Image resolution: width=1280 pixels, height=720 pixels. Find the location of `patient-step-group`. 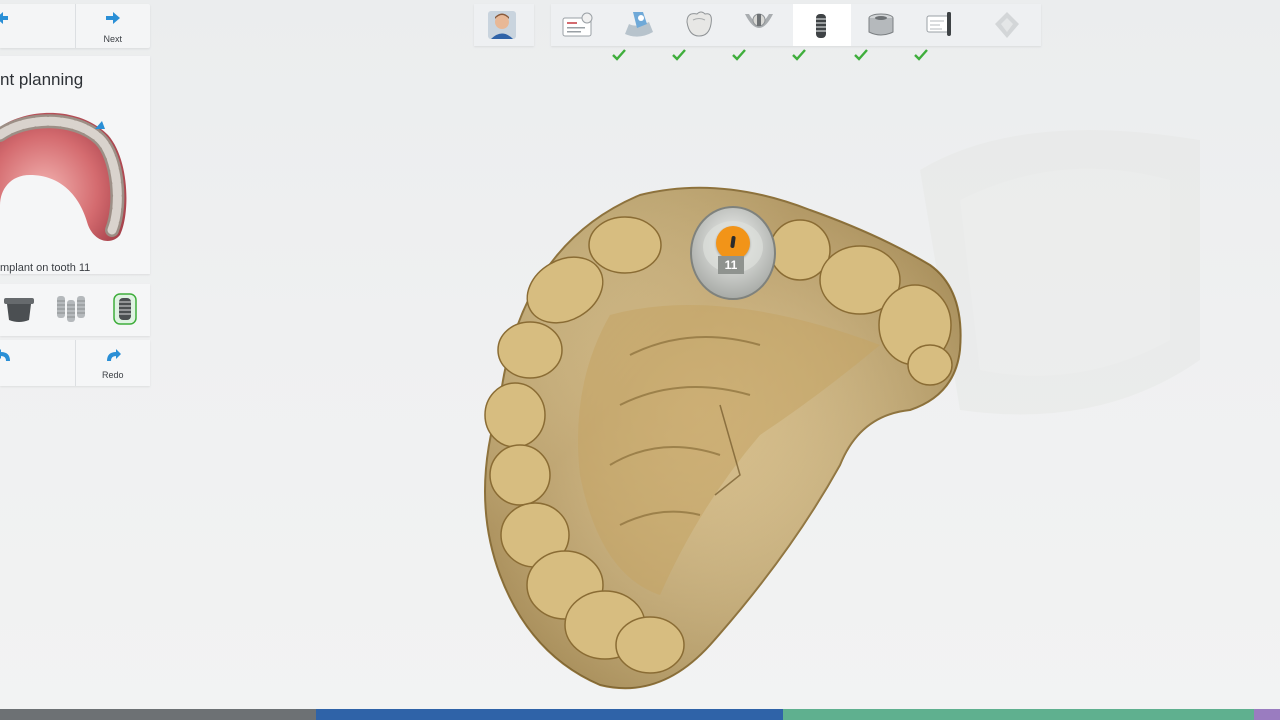

patient-step-group is located at coordinates (504, 25).